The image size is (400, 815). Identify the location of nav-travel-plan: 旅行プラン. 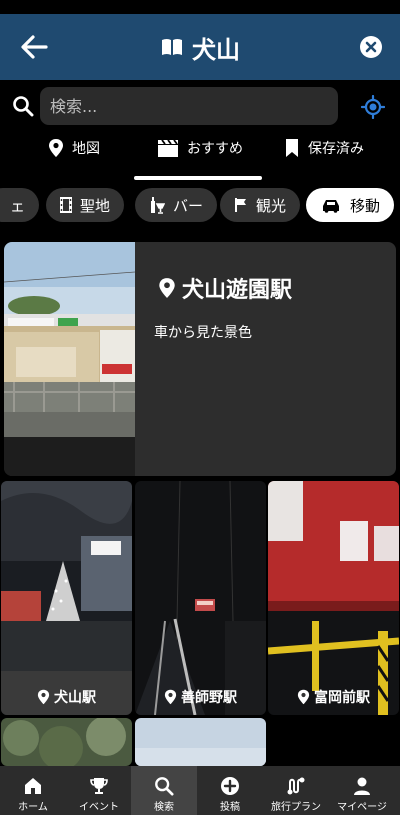
(296, 790).